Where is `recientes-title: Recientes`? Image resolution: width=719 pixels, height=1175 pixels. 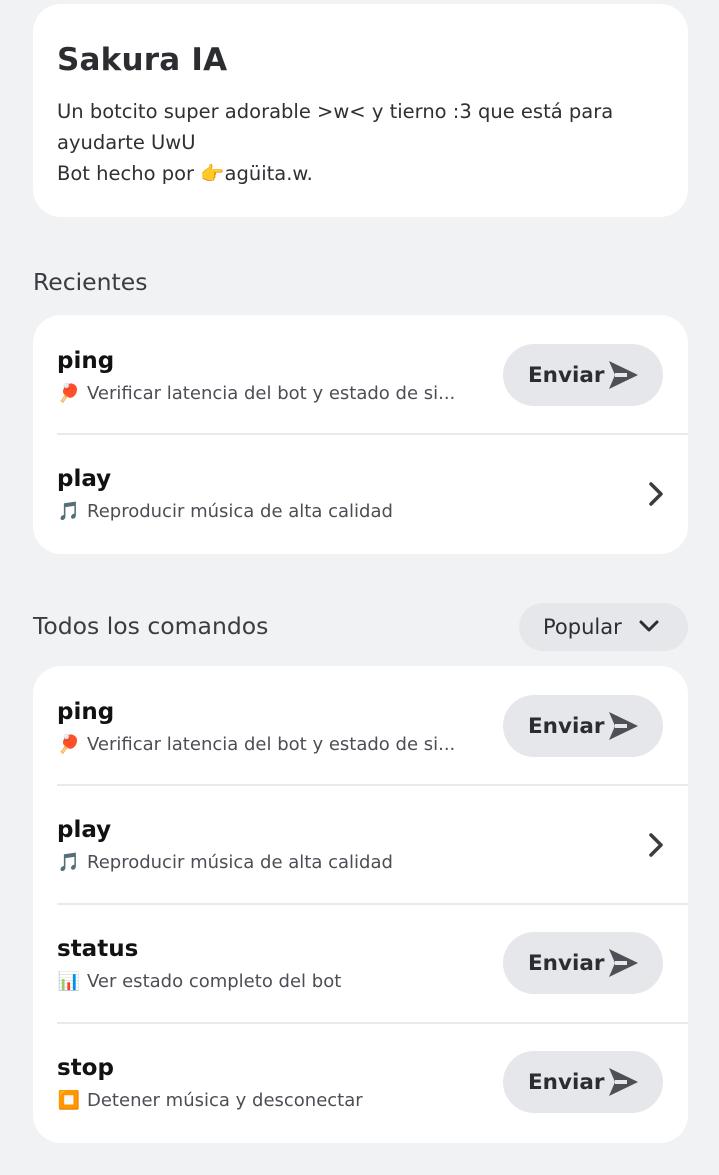
recientes-title: Recientes is located at coordinates (90, 282).